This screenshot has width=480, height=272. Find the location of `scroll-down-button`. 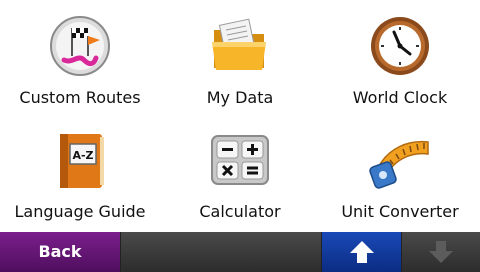

scroll-down-button is located at coordinates (440, 252).